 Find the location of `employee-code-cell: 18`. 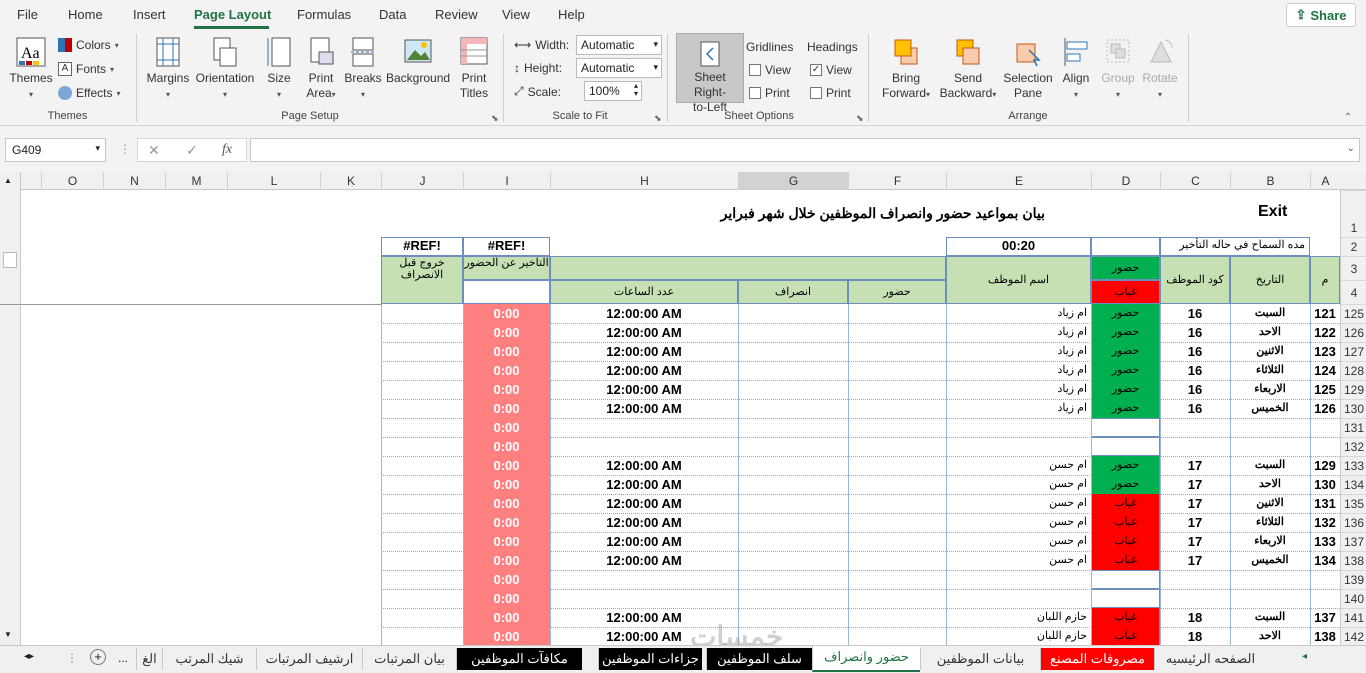

employee-code-cell: 18 is located at coordinates (1195, 636).